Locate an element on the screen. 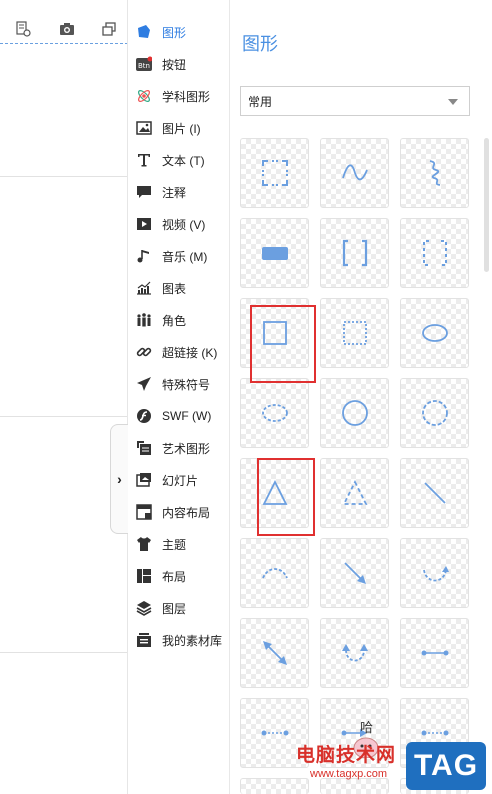  shape-square-brackets is located at coordinates (354, 253).